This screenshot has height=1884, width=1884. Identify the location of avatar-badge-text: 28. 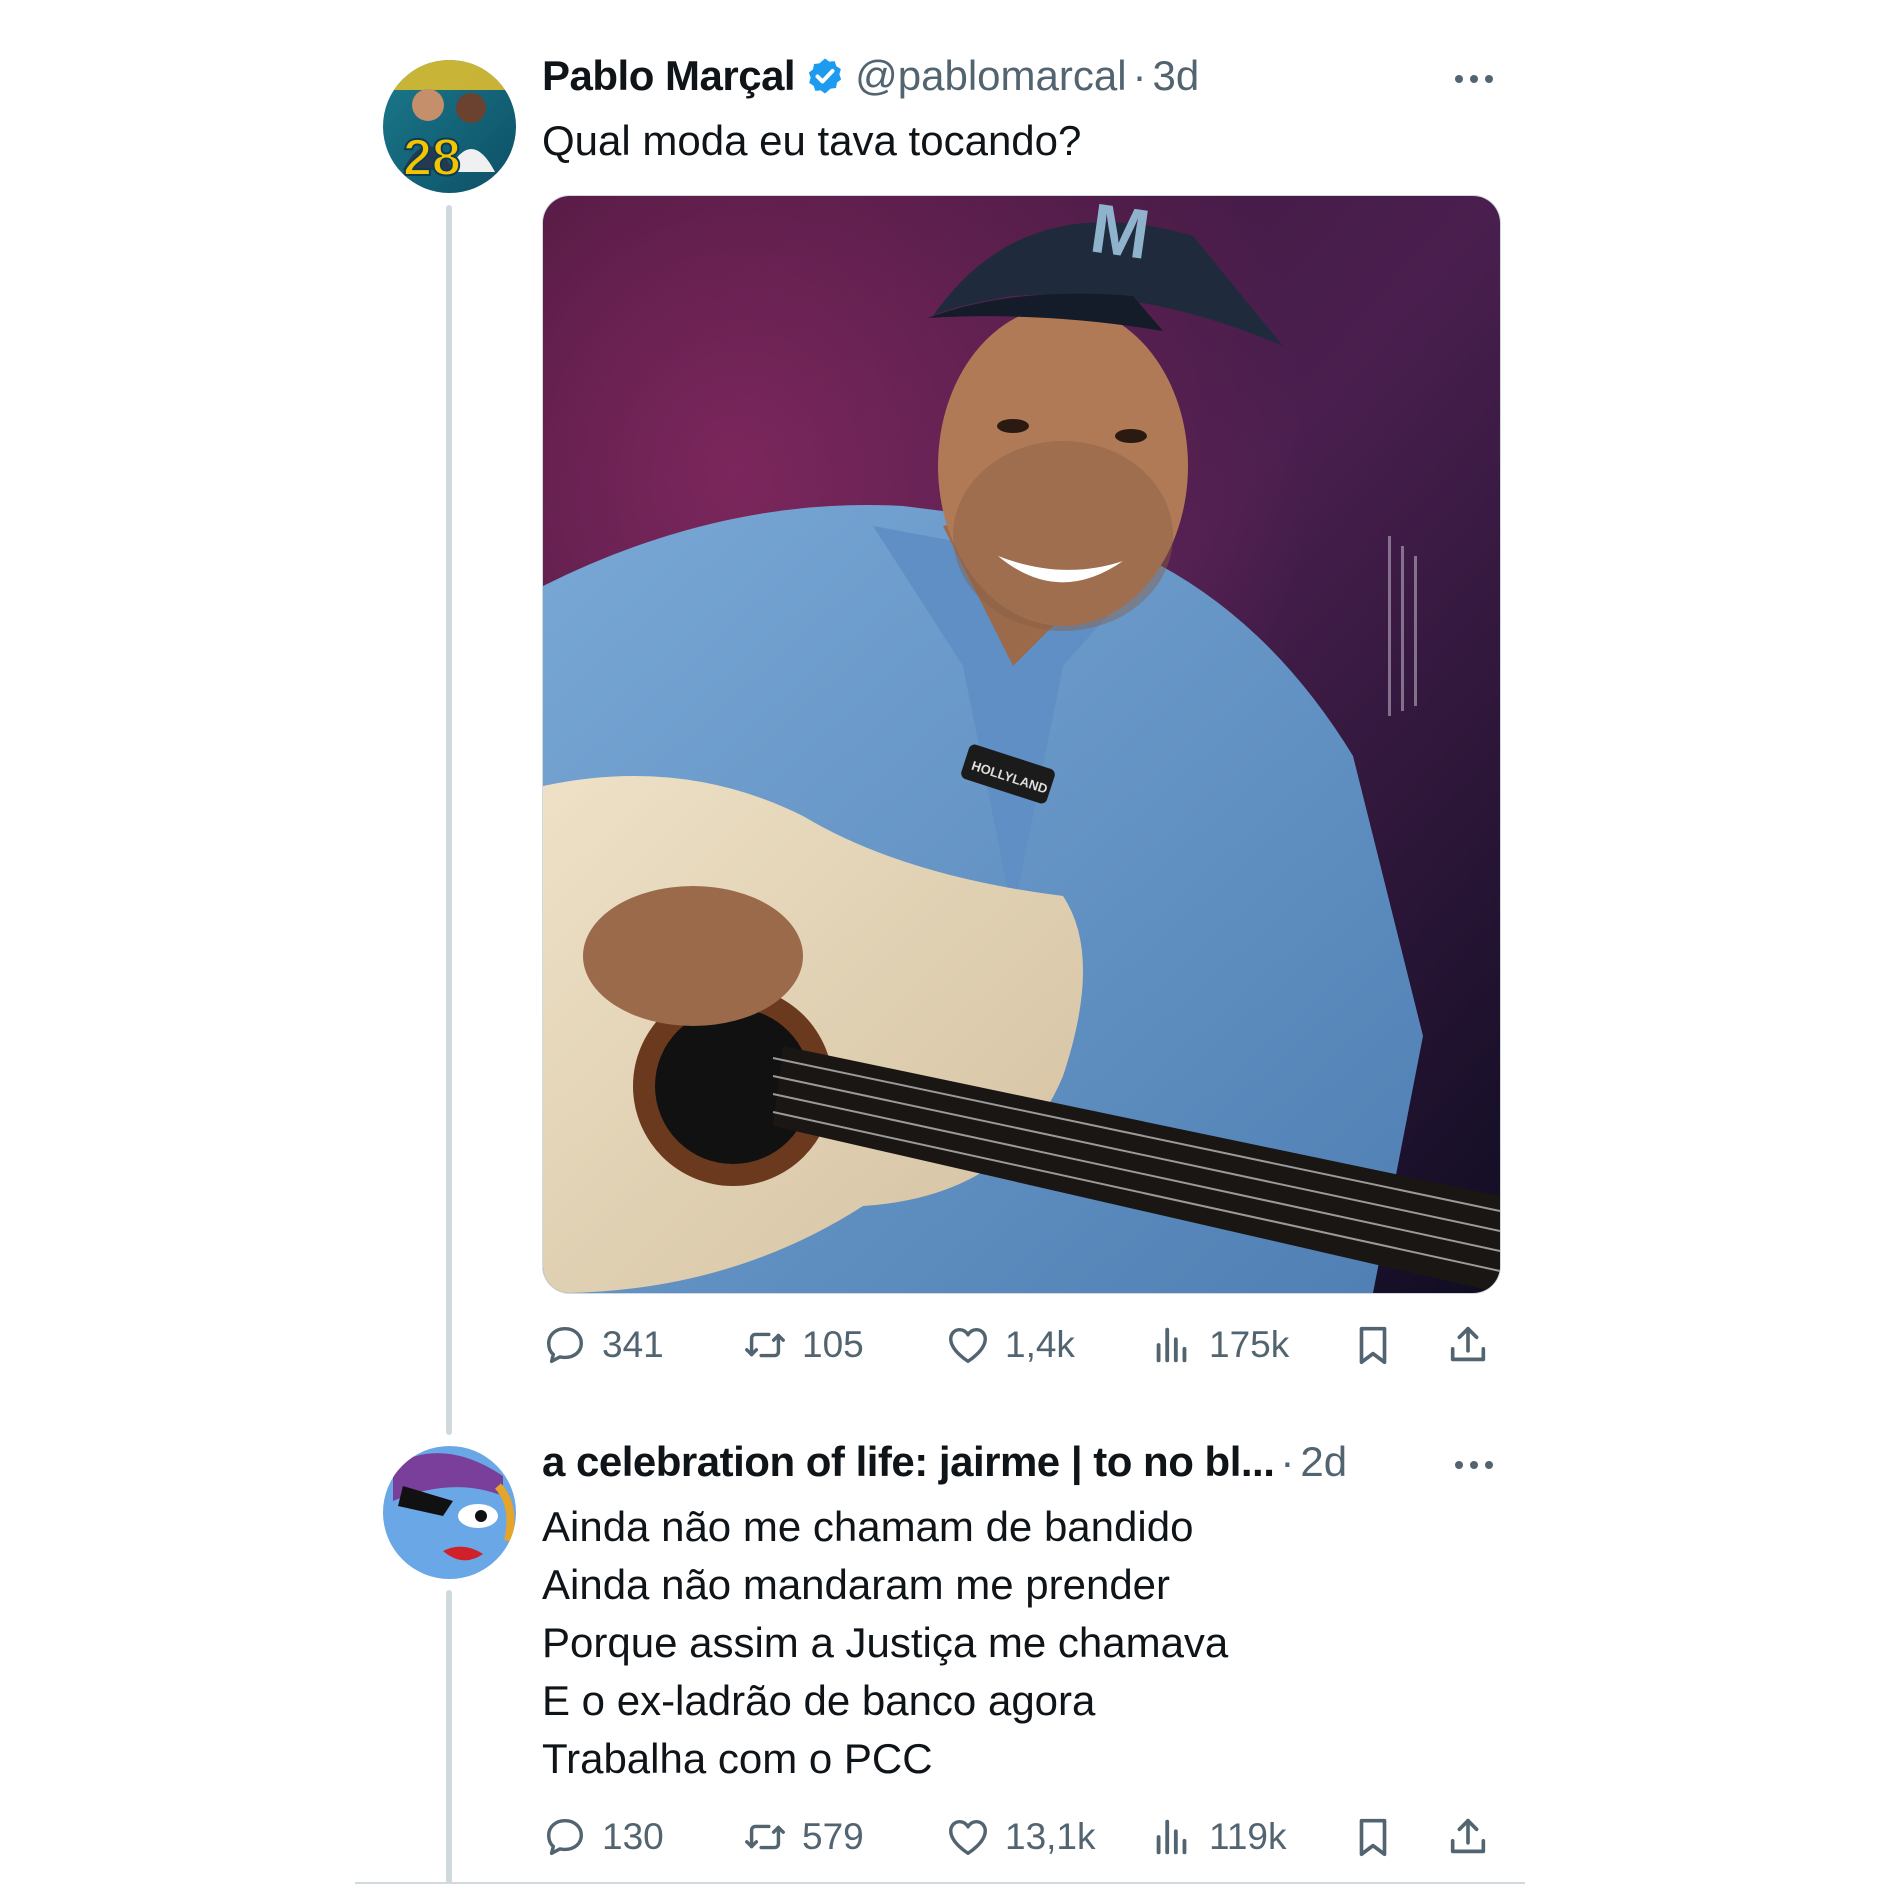
(432, 158).